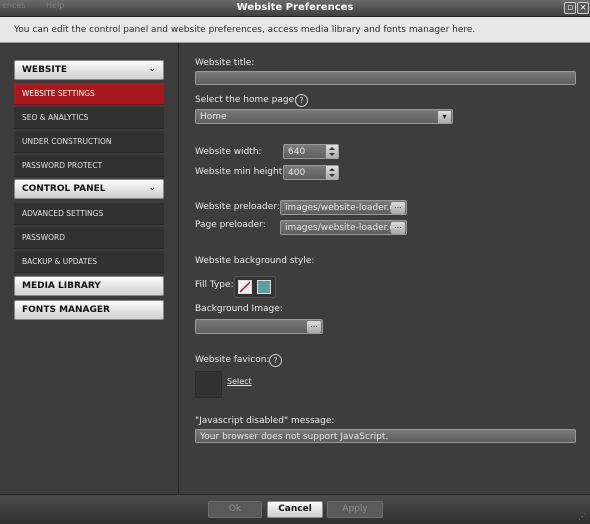 The height and width of the screenshot is (524, 590). I want to click on close-button: ×, so click(583, 8).